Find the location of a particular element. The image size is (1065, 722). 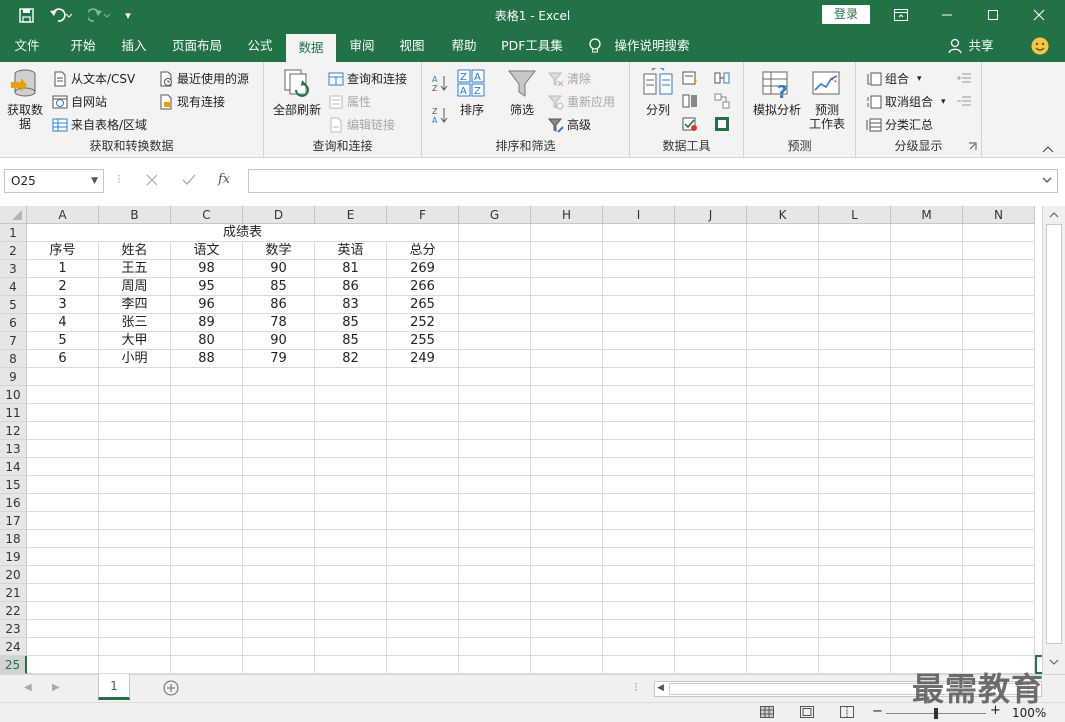

table-data-cell: 4 is located at coordinates (63, 323).